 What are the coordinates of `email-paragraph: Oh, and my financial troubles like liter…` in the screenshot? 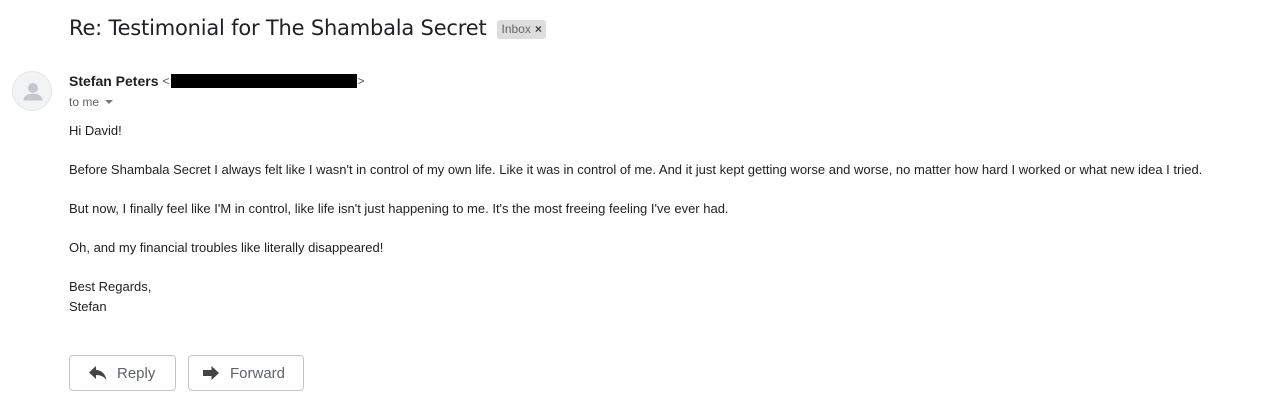 It's located at (226, 247).